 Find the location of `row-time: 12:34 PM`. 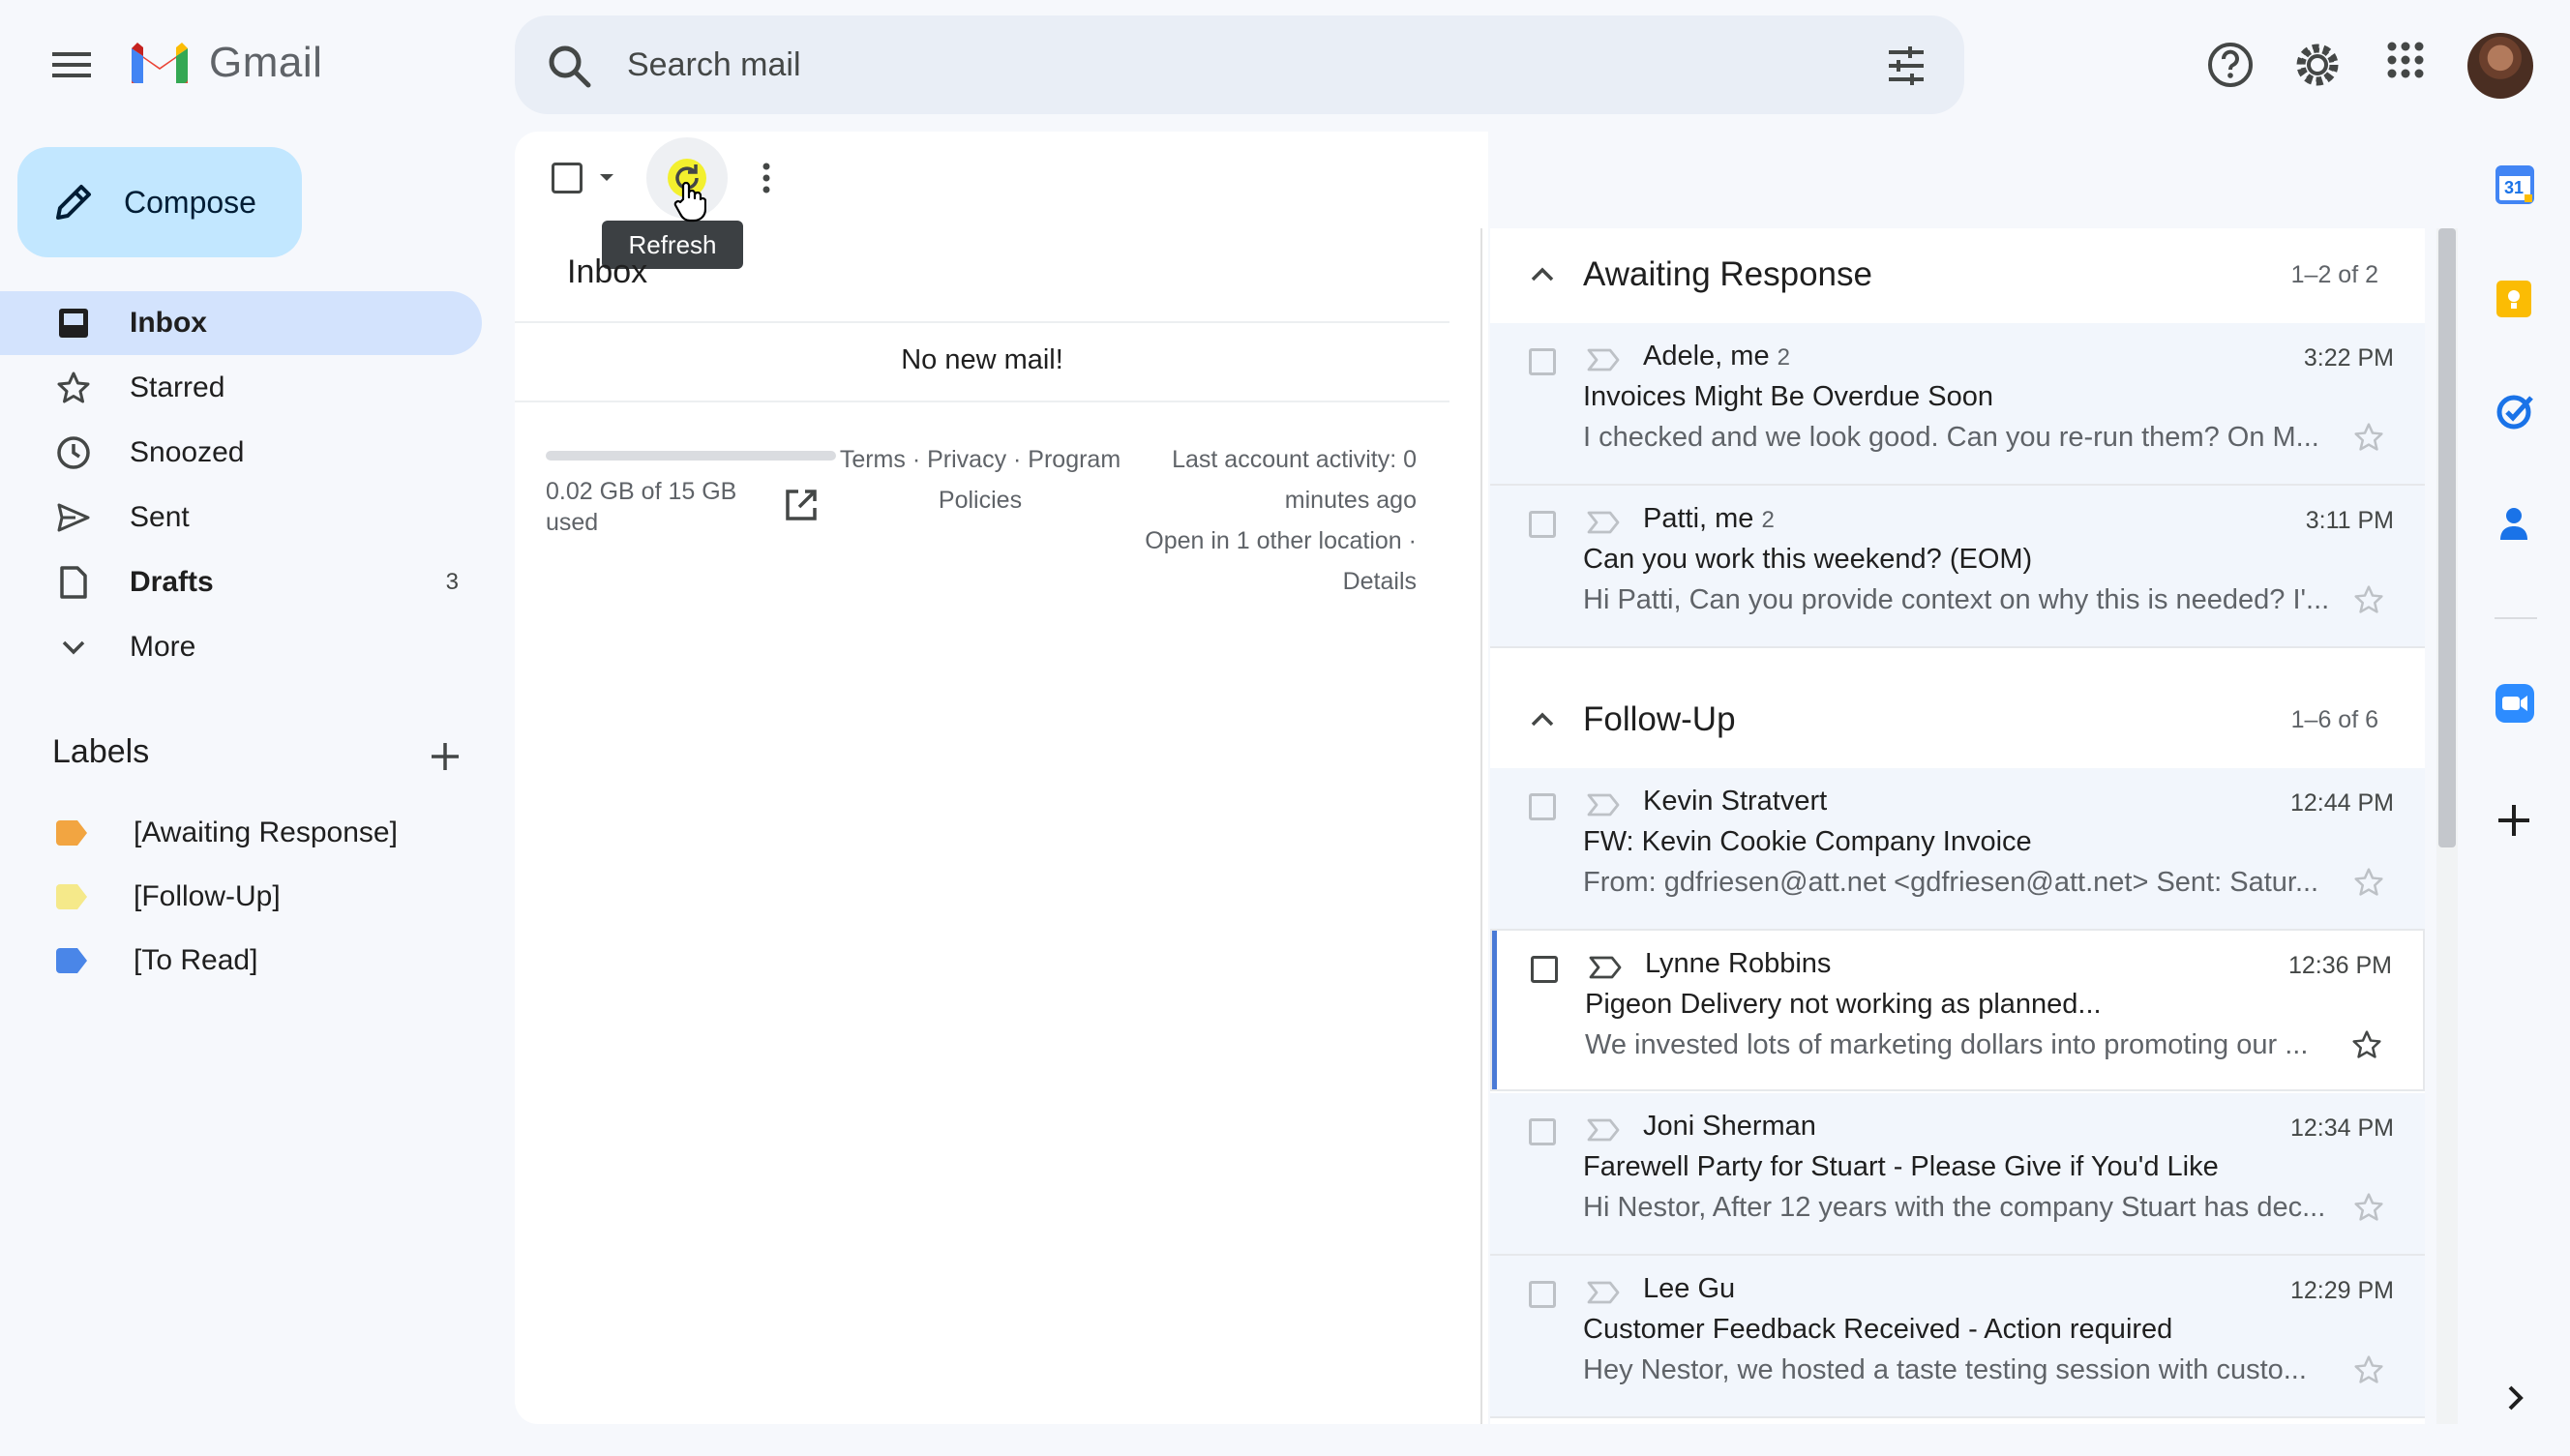

row-time: 12:34 PM is located at coordinates (2342, 1128).